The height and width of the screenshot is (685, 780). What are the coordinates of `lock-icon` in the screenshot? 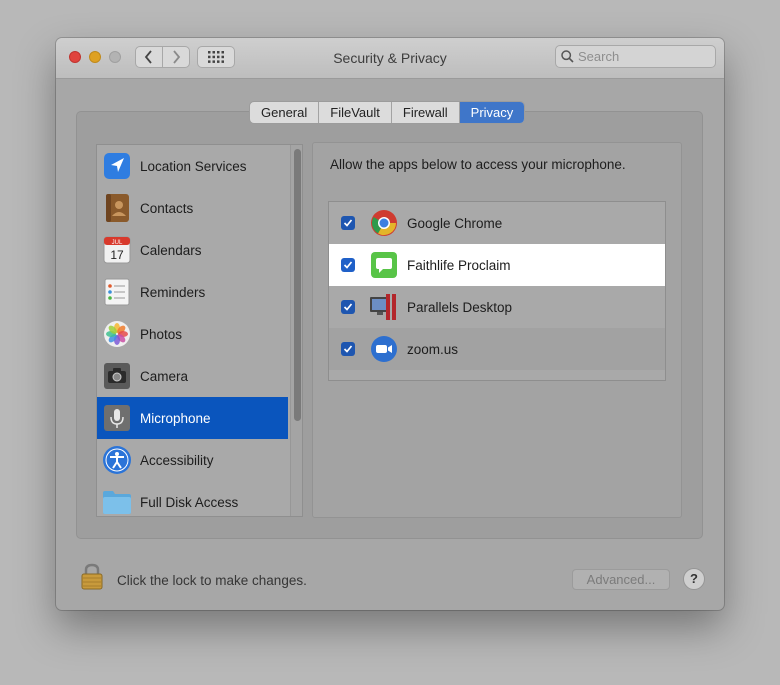 It's located at (92, 576).